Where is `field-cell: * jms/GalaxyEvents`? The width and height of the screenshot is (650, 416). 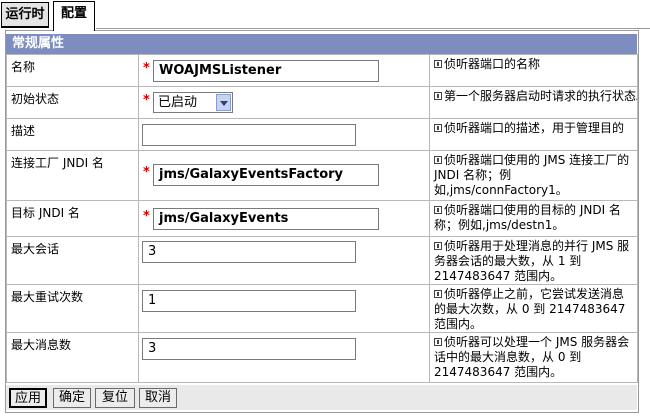
field-cell: * jms/GalaxyEvents is located at coordinates (284, 218).